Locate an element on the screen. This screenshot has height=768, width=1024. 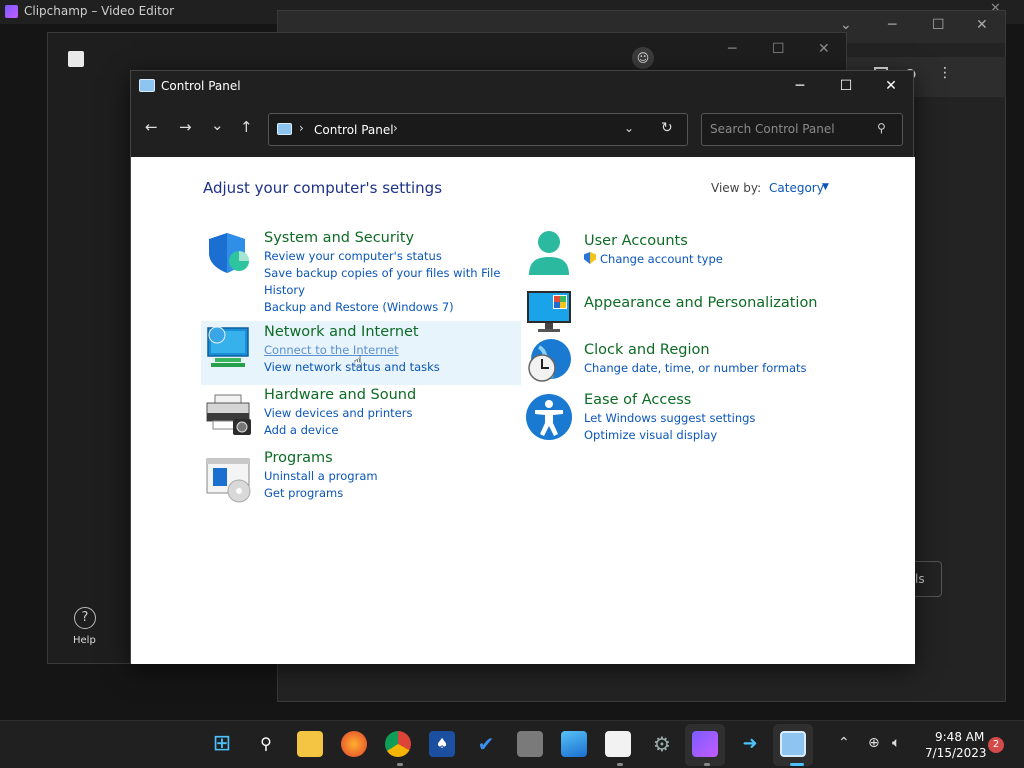
monitor-icon is located at coordinates (549, 311).